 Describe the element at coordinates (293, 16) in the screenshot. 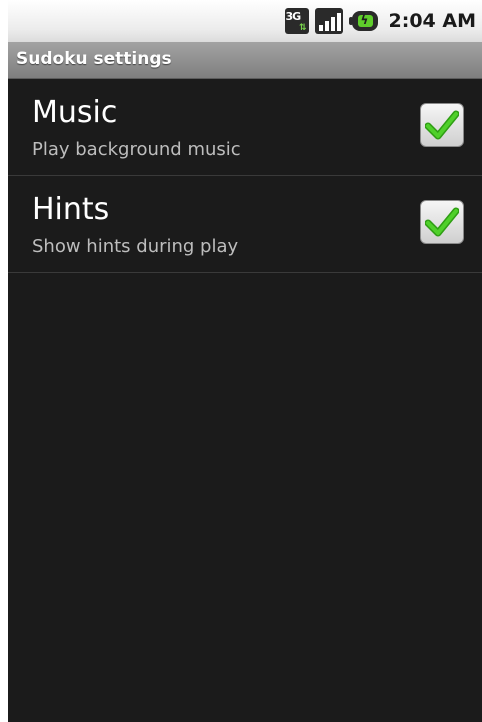

I see `network-type-label: 3G` at that location.